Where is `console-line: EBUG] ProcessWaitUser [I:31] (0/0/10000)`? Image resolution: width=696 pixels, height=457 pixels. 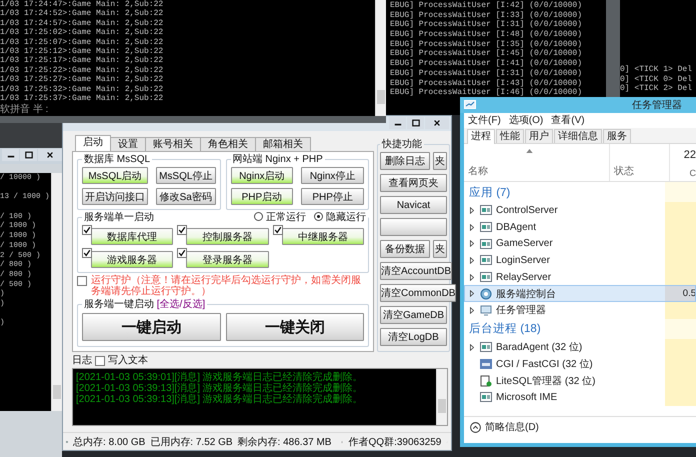 console-line: EBUG] ProcessWaitUser [I:31] (0/0/10000) is located at coordinates (487, 25).